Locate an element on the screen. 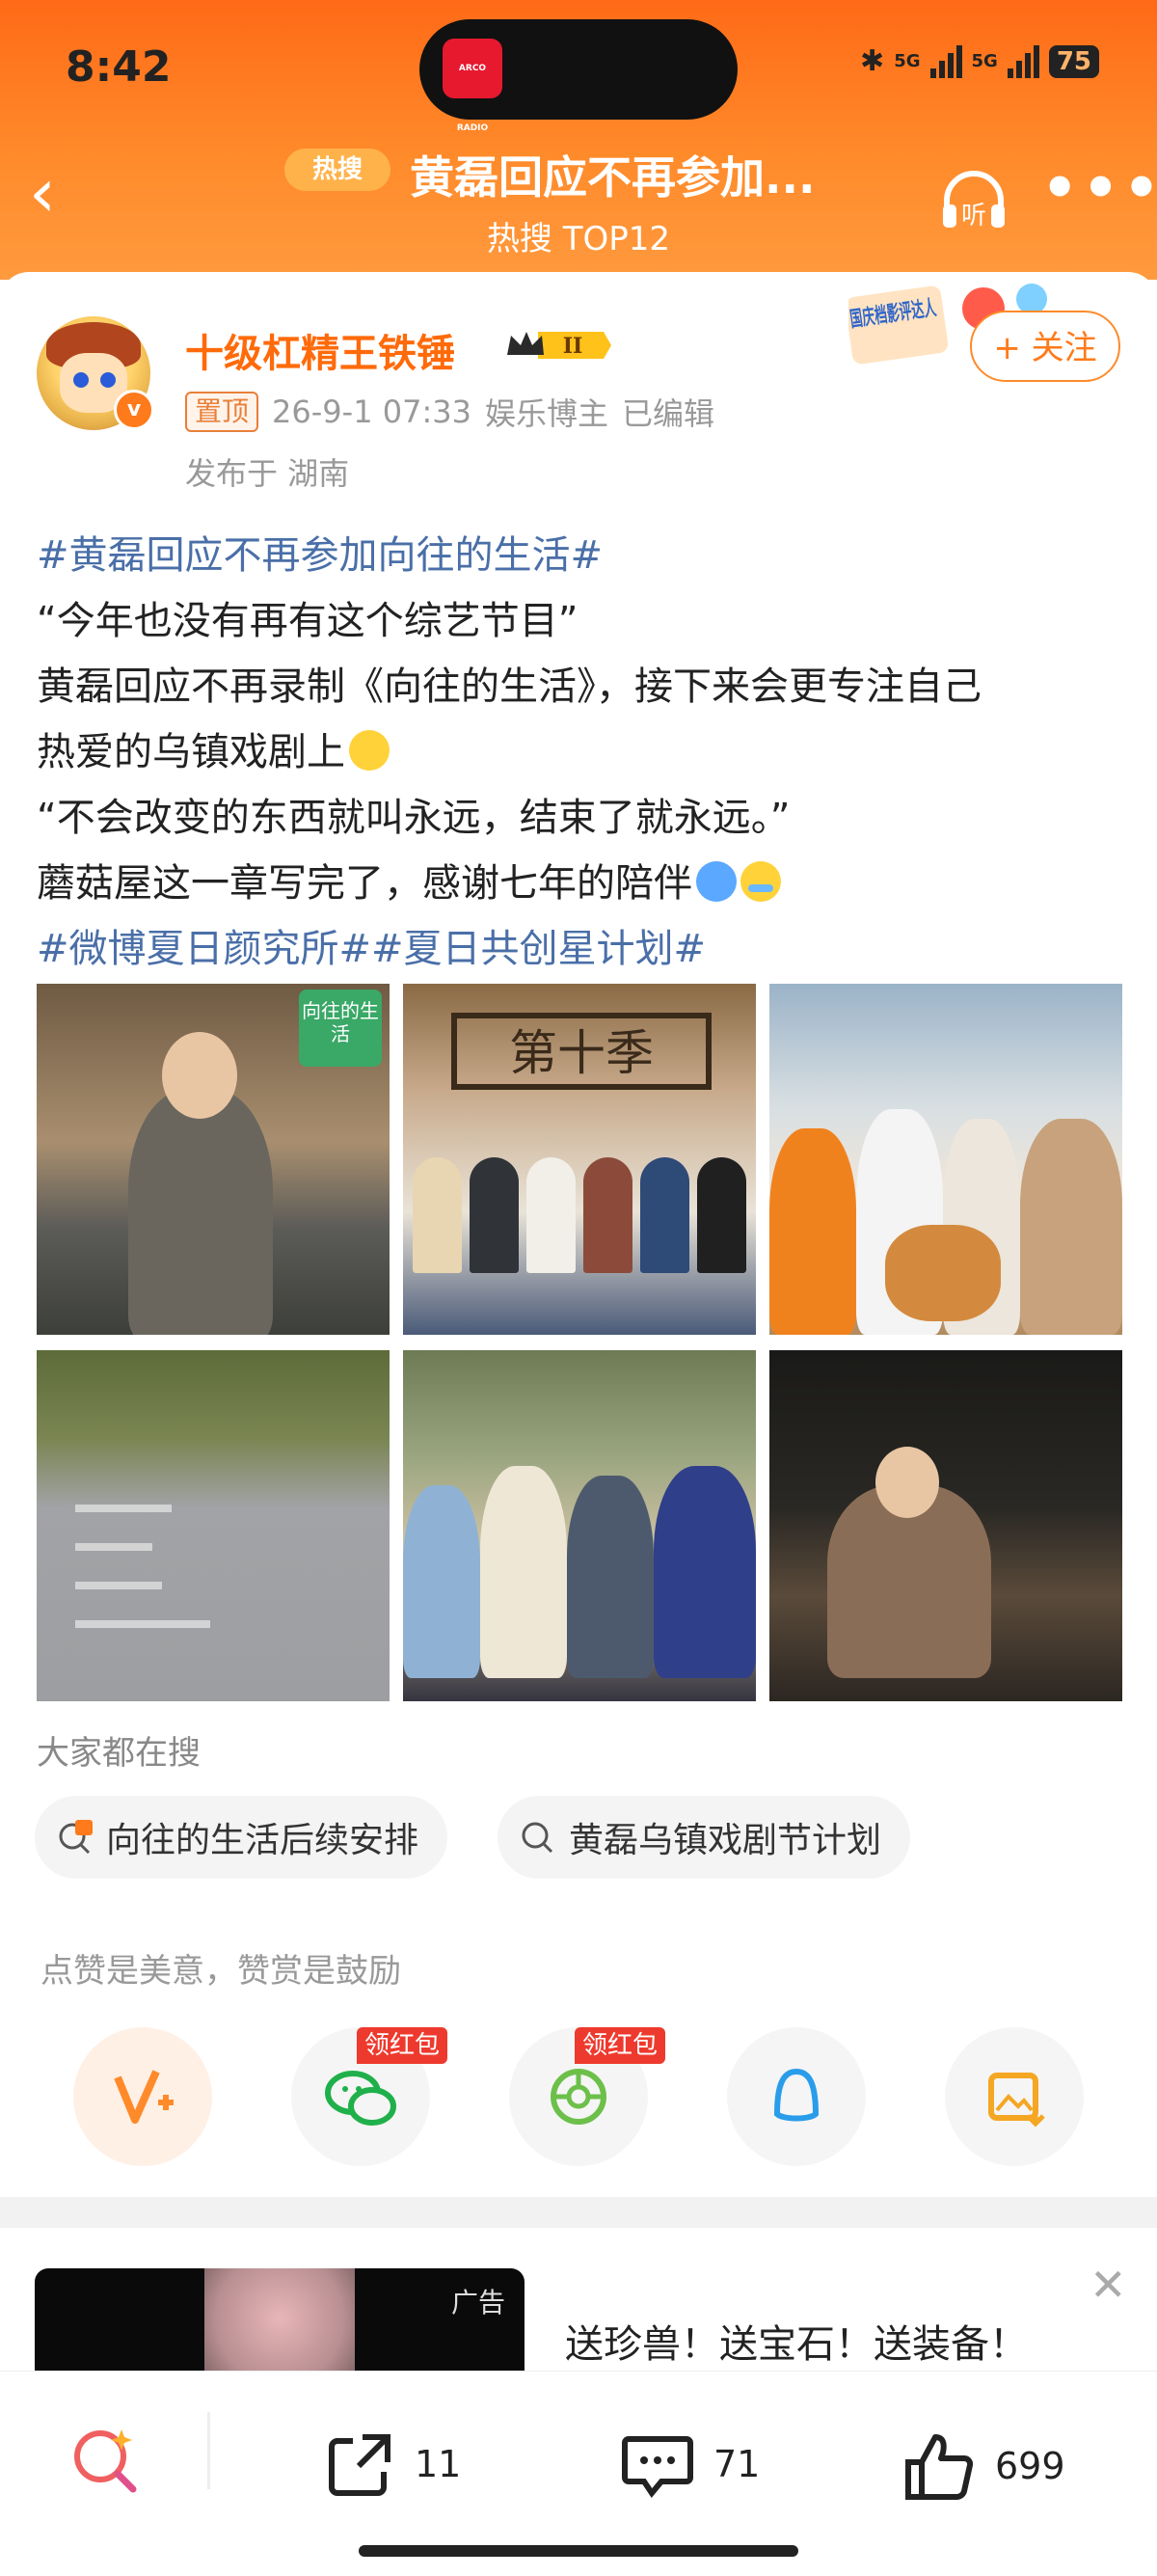 The height and width of the screenshot is (2576, 1157). pinned-tag: 置顶 is located at coordinates (222, 412).